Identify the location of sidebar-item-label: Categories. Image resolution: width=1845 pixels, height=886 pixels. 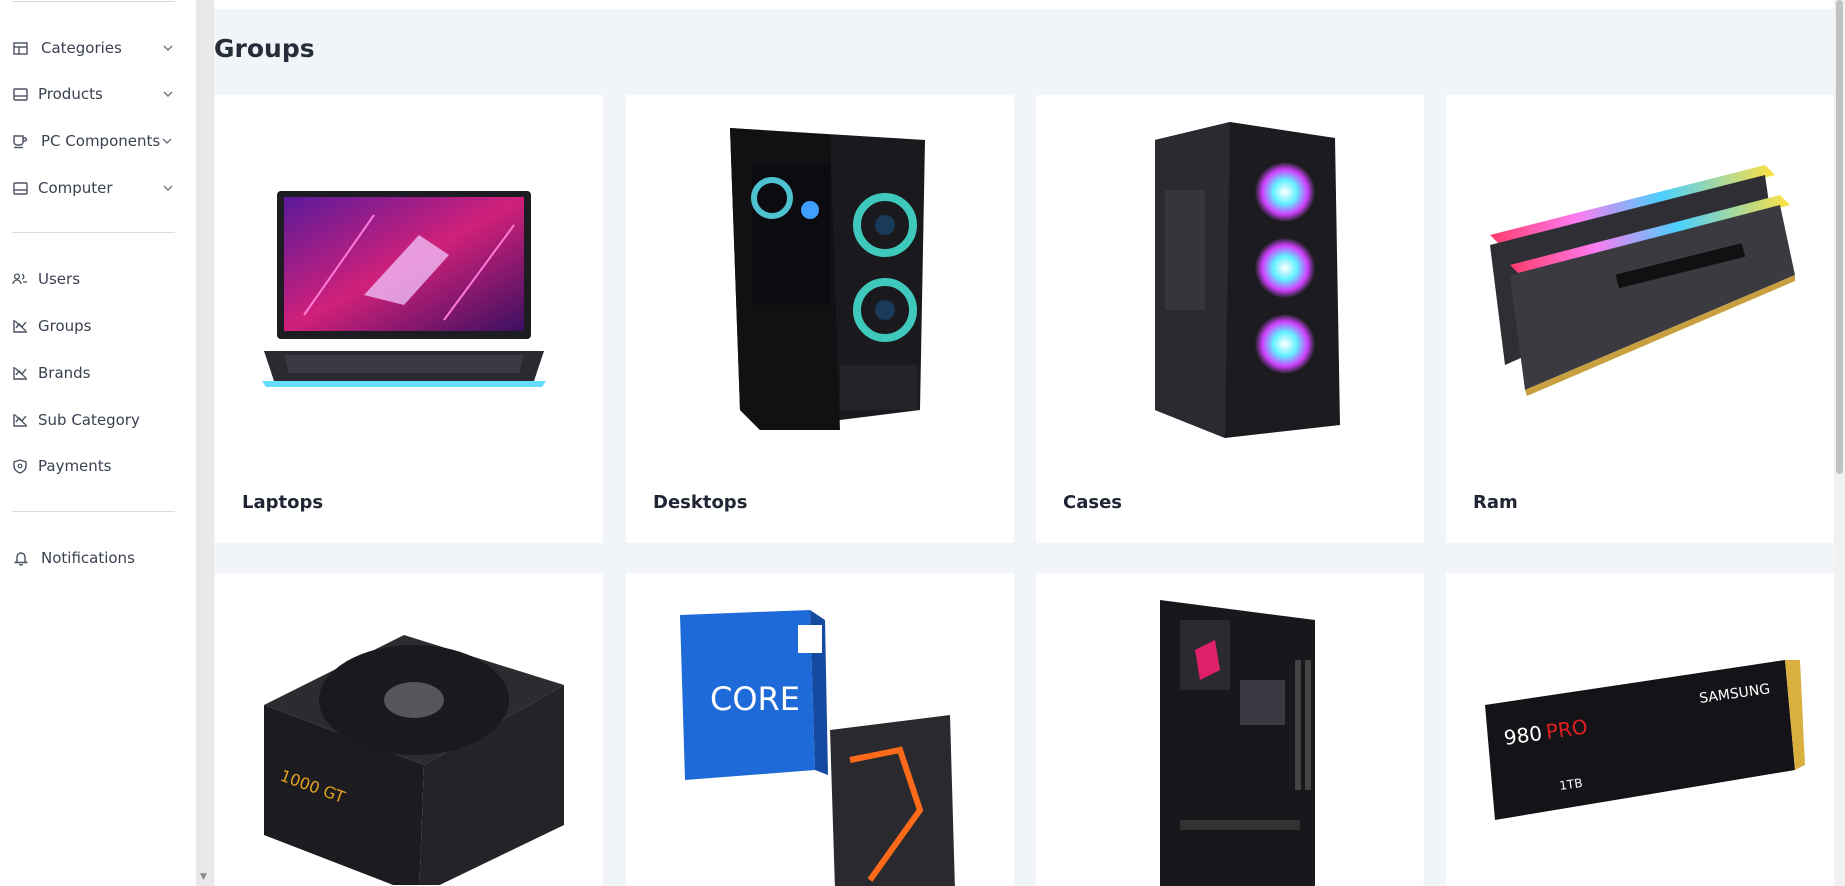
(81, 48).